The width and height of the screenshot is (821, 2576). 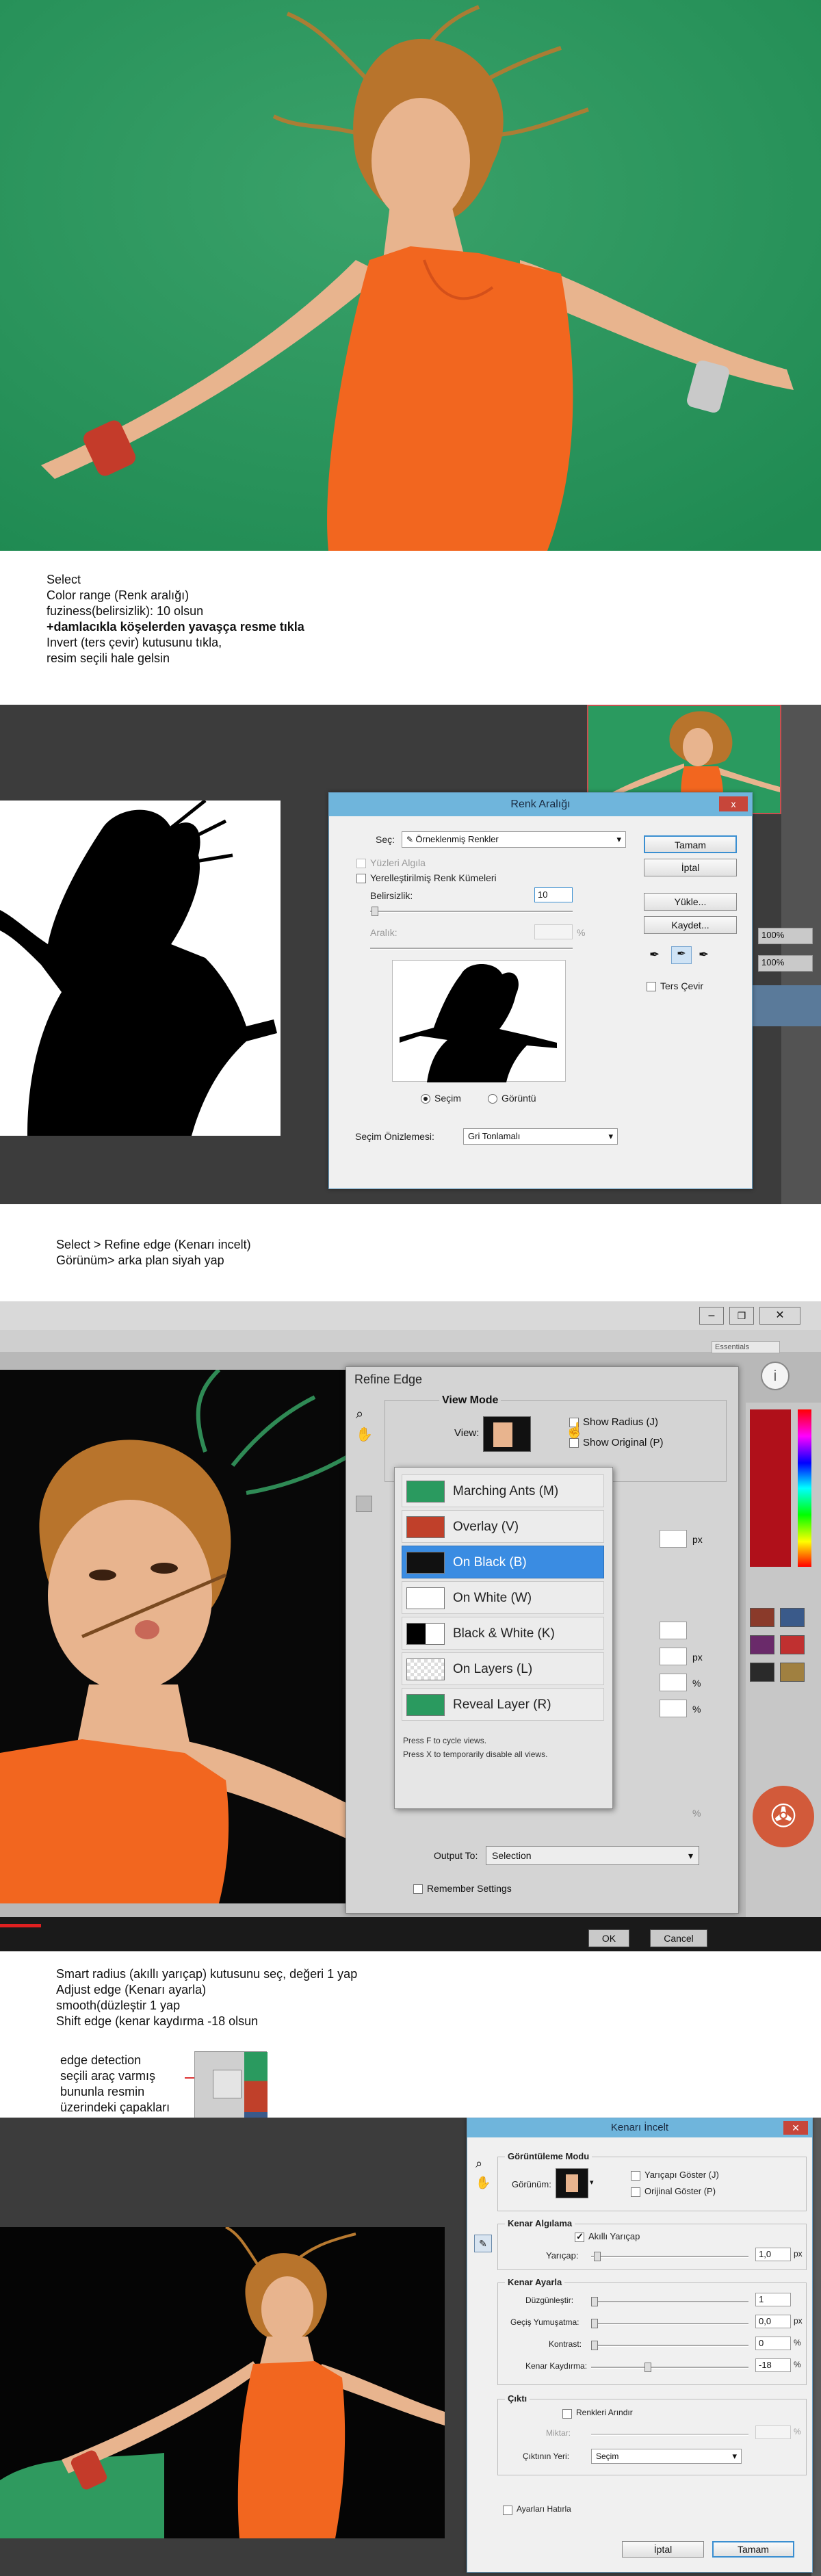 I want to click on radius-slider, so click(x=669, y=2256).